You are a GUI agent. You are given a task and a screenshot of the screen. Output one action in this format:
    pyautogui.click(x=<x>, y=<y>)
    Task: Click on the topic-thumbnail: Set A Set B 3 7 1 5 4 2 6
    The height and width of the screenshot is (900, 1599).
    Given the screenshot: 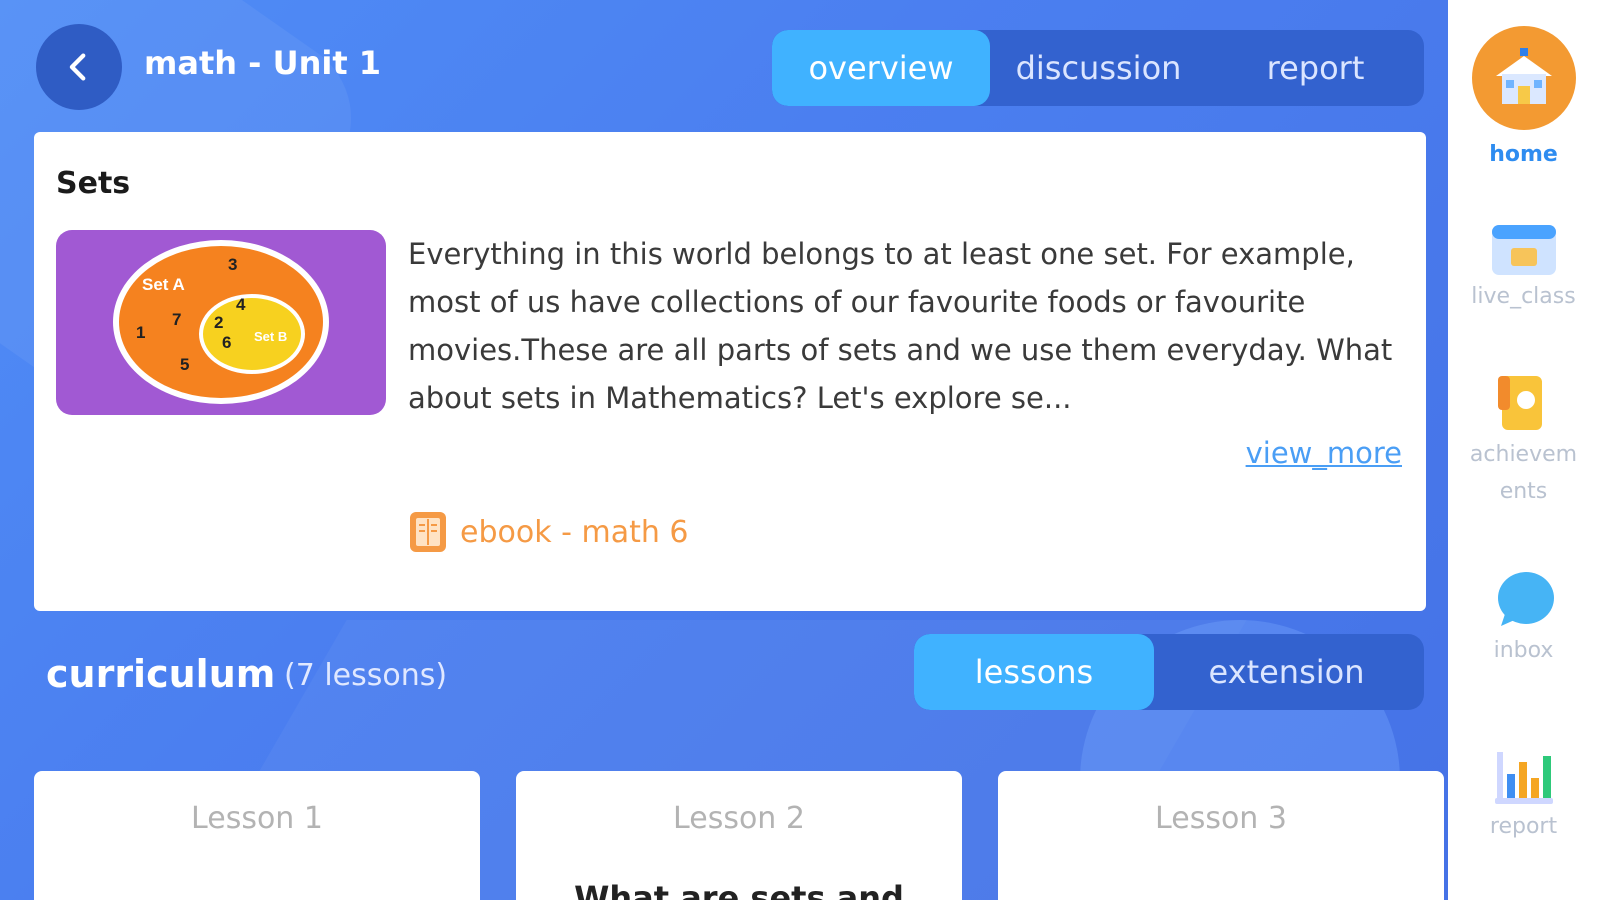 What is the action you would take?
    pyautogui.click(x=221, y=322)
    